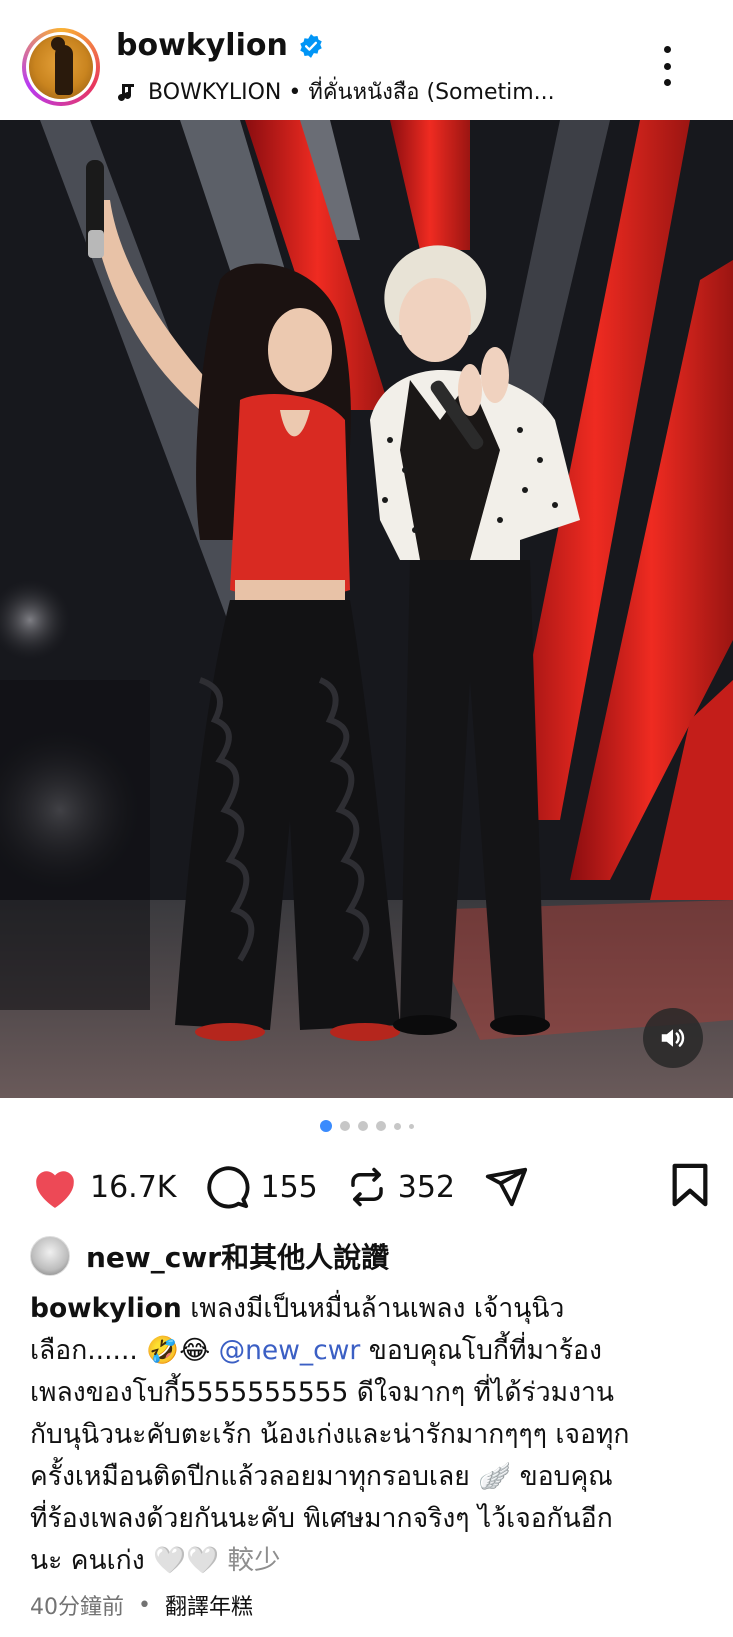 This screenshot has width=733, height=1637. I want to click on caption-text: นะ คนเก่ง, so click(92, 1560).